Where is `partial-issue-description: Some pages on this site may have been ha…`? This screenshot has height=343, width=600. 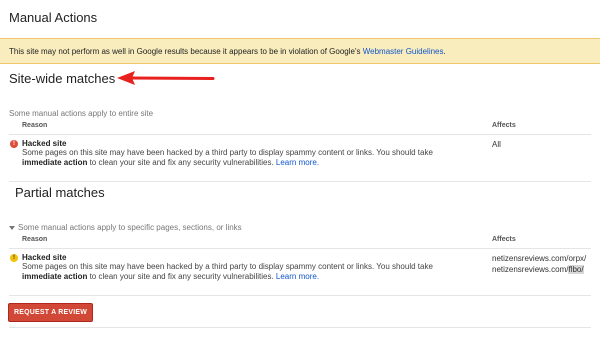 partial-issue-description: Some pages on this site may have been ha… is located at coordinates (227, 271).